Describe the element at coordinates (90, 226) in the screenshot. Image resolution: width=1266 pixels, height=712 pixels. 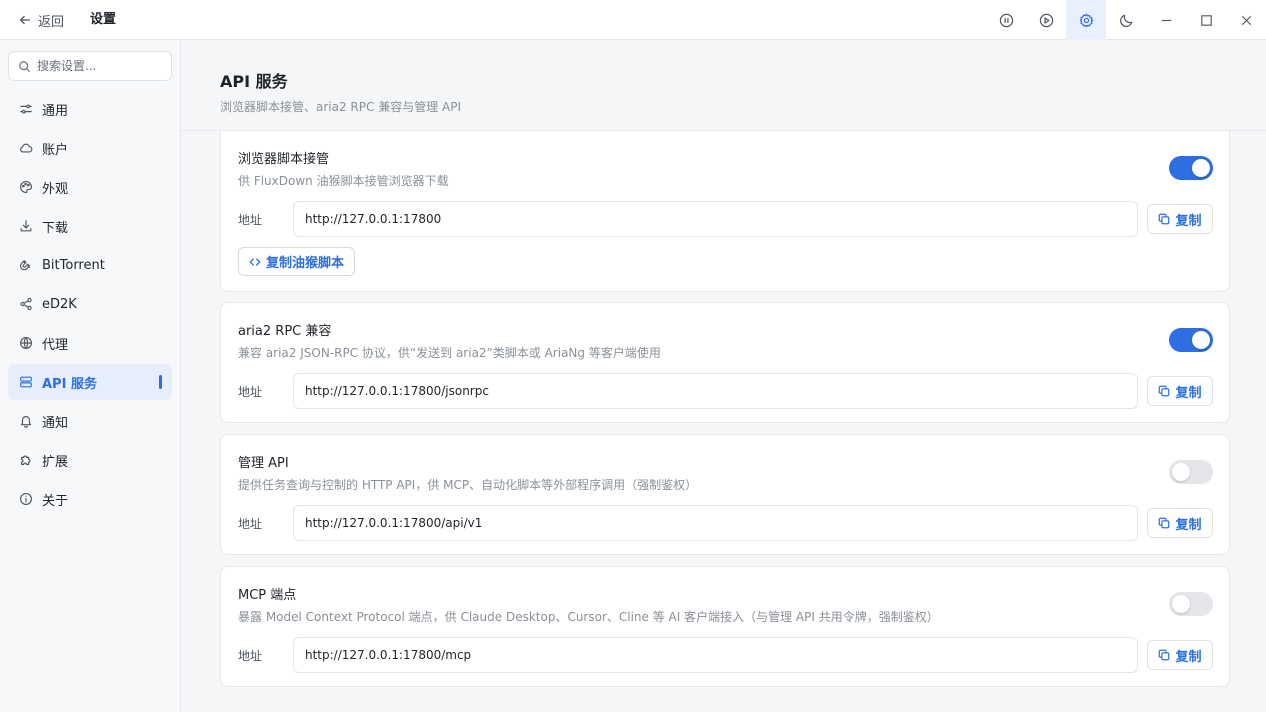
I see `sidebar-item-download: 下载` at that location.